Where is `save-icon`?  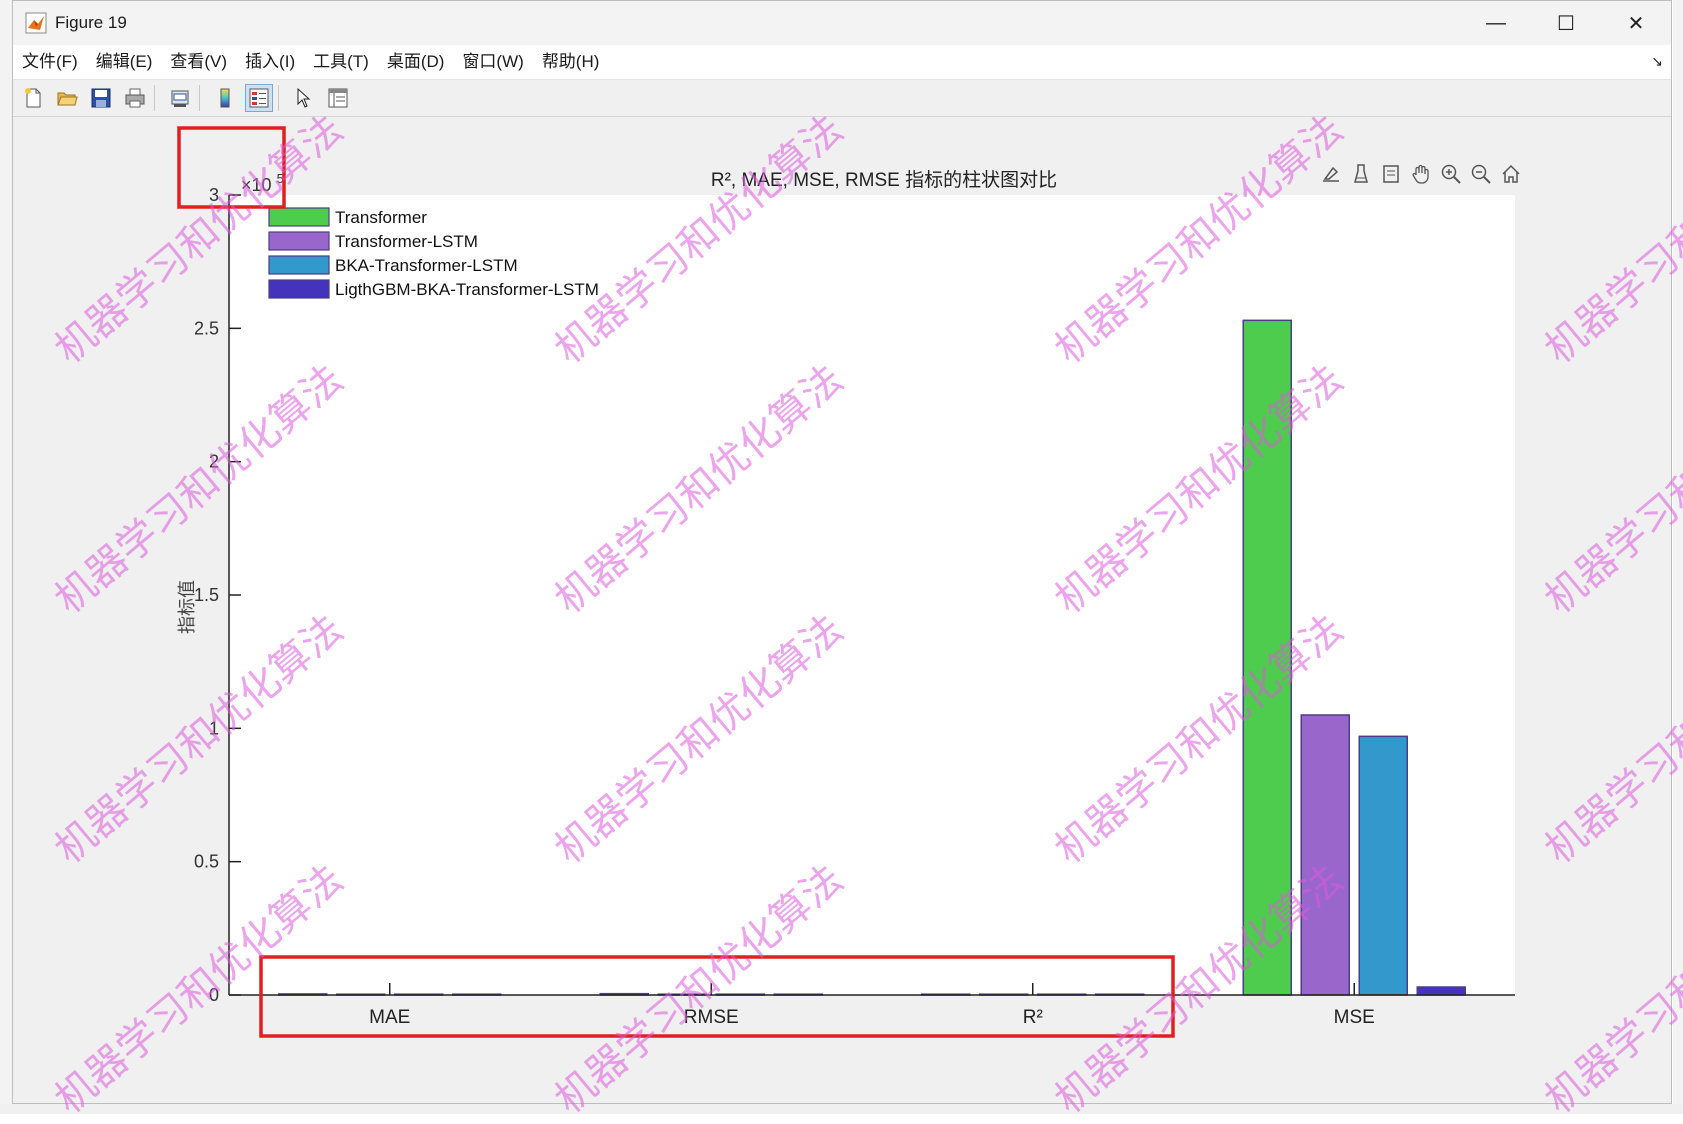 save-icon is located at coordinates (101, 98).